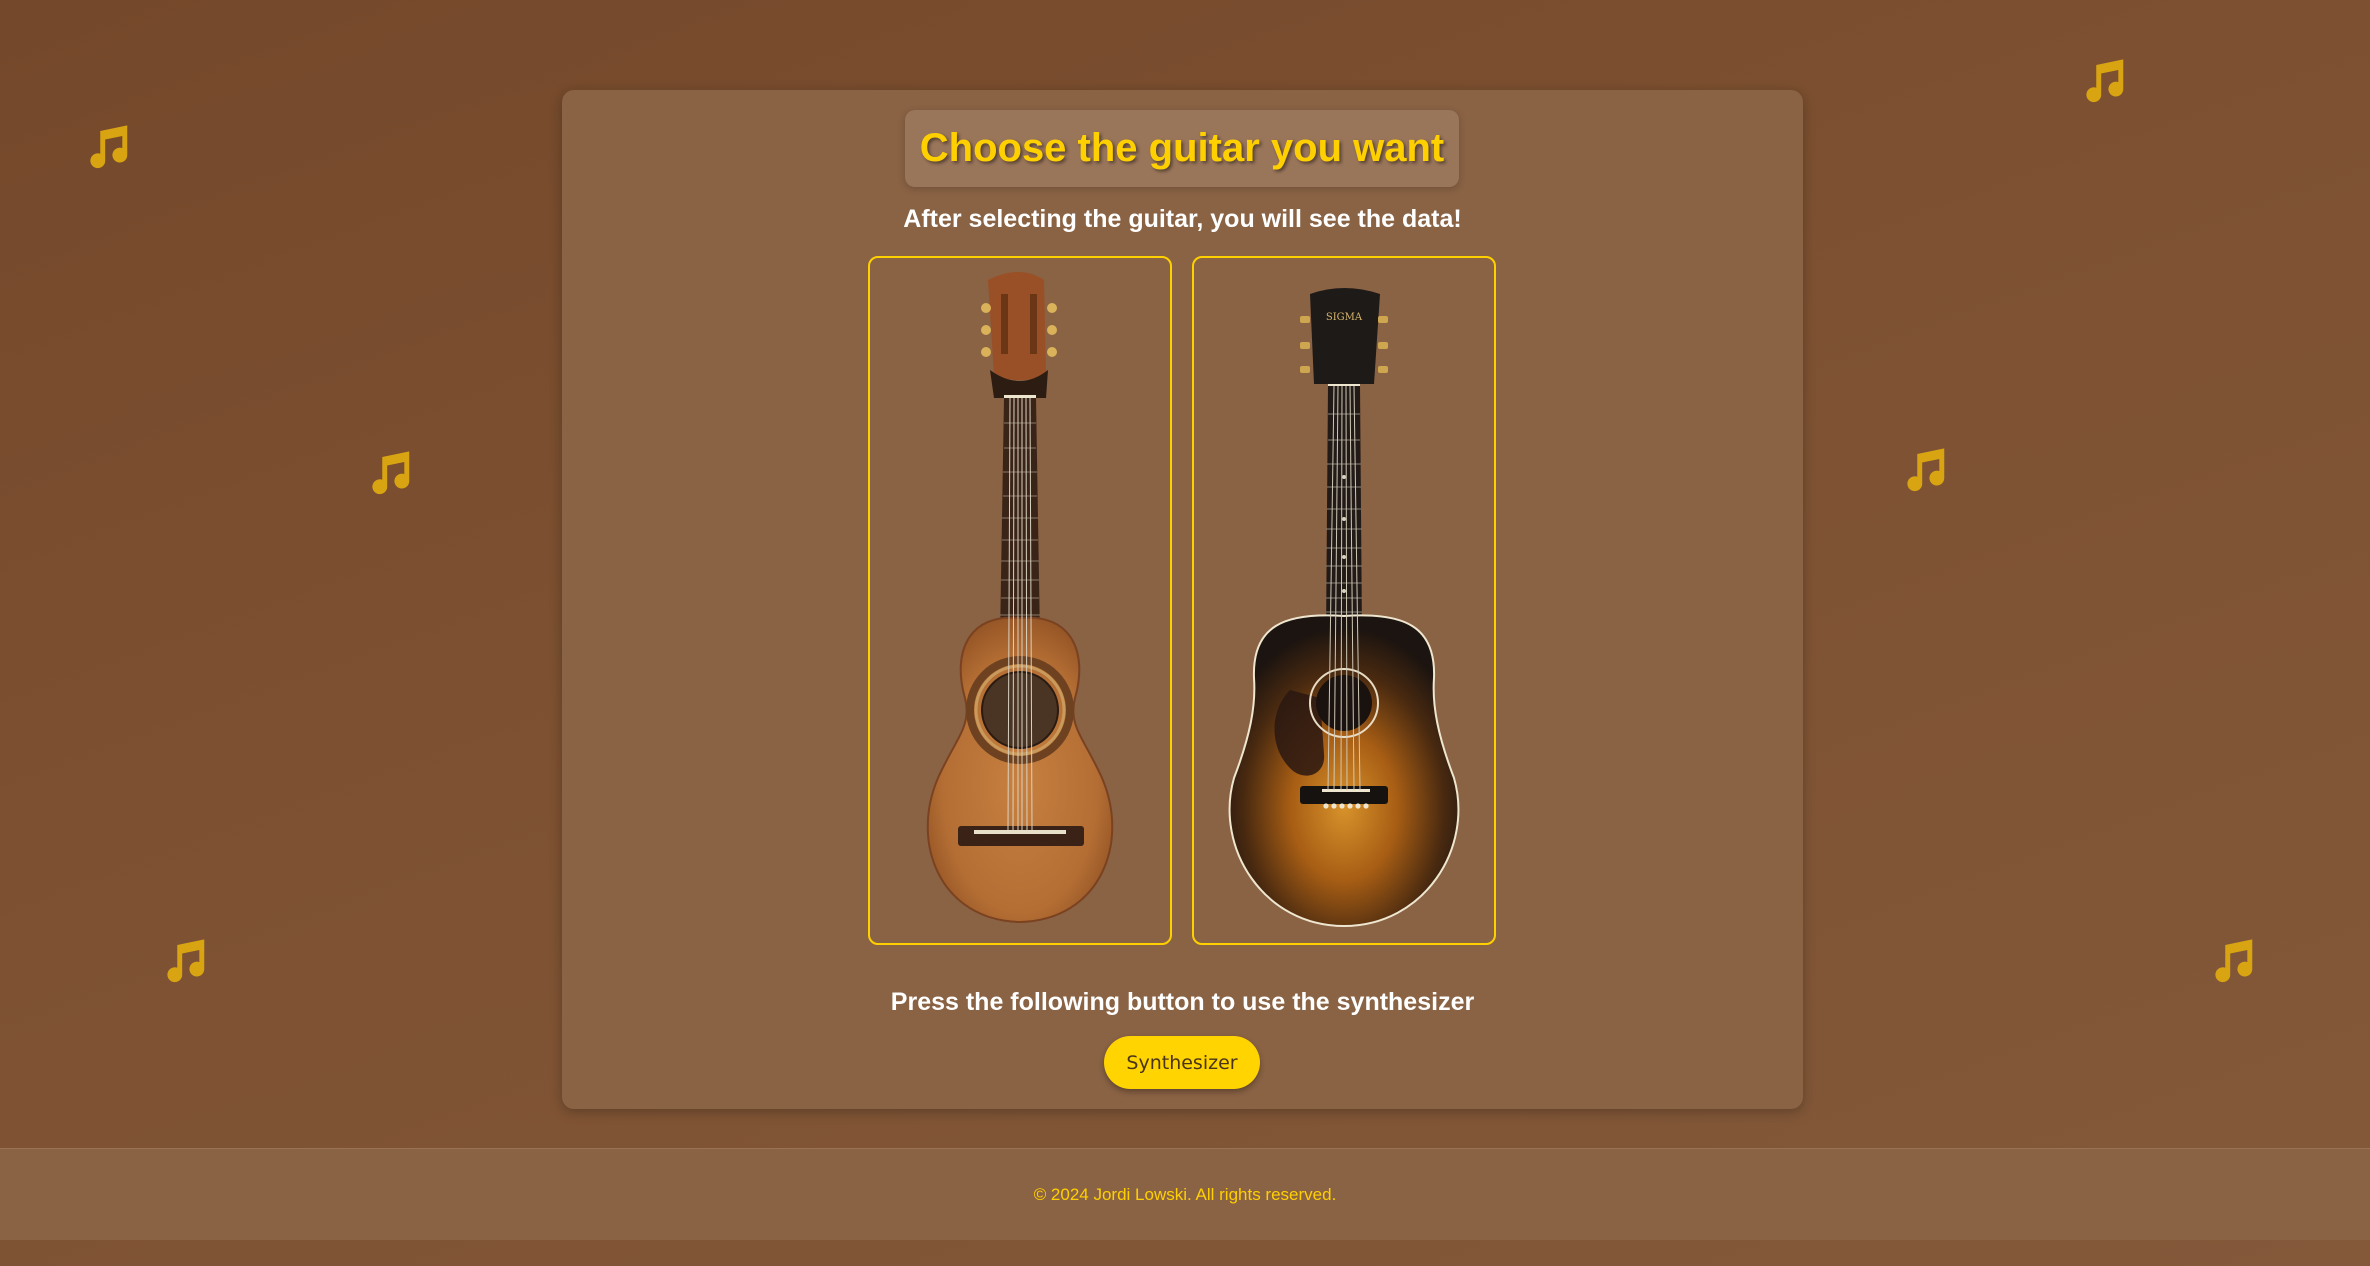 Image resolution: width=2370 pixels, height=1266 pixels. I want to click on page-title: Choose the guitar you want, so click(1182, 148).